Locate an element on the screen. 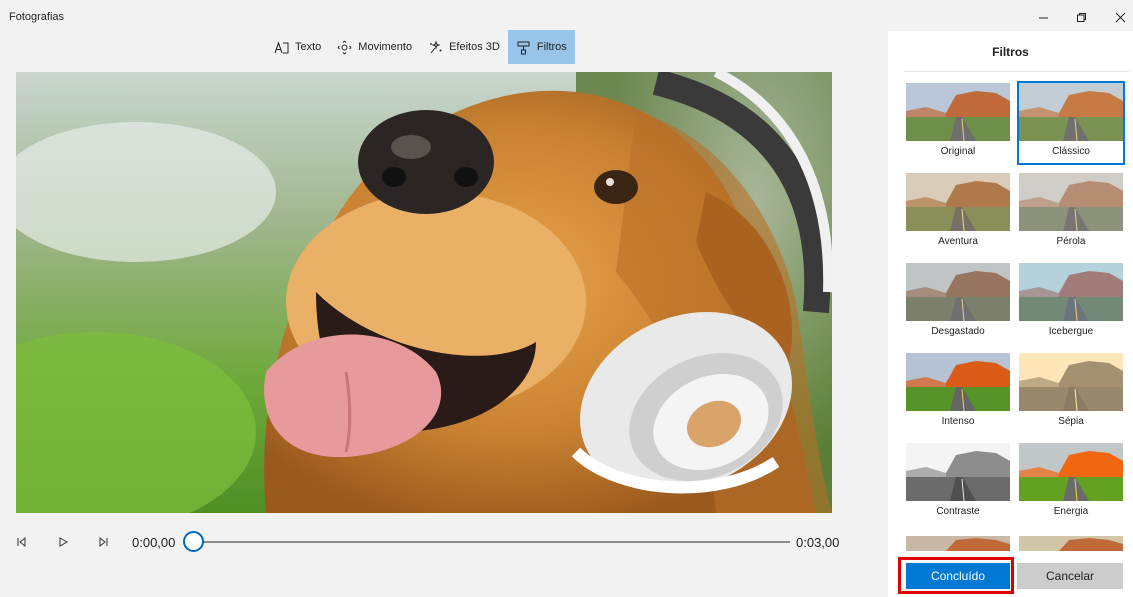 Image resolution: width=1133 pixels, height=597 pixels. filter-tile: Aventura is located at coordinates (958, 213).